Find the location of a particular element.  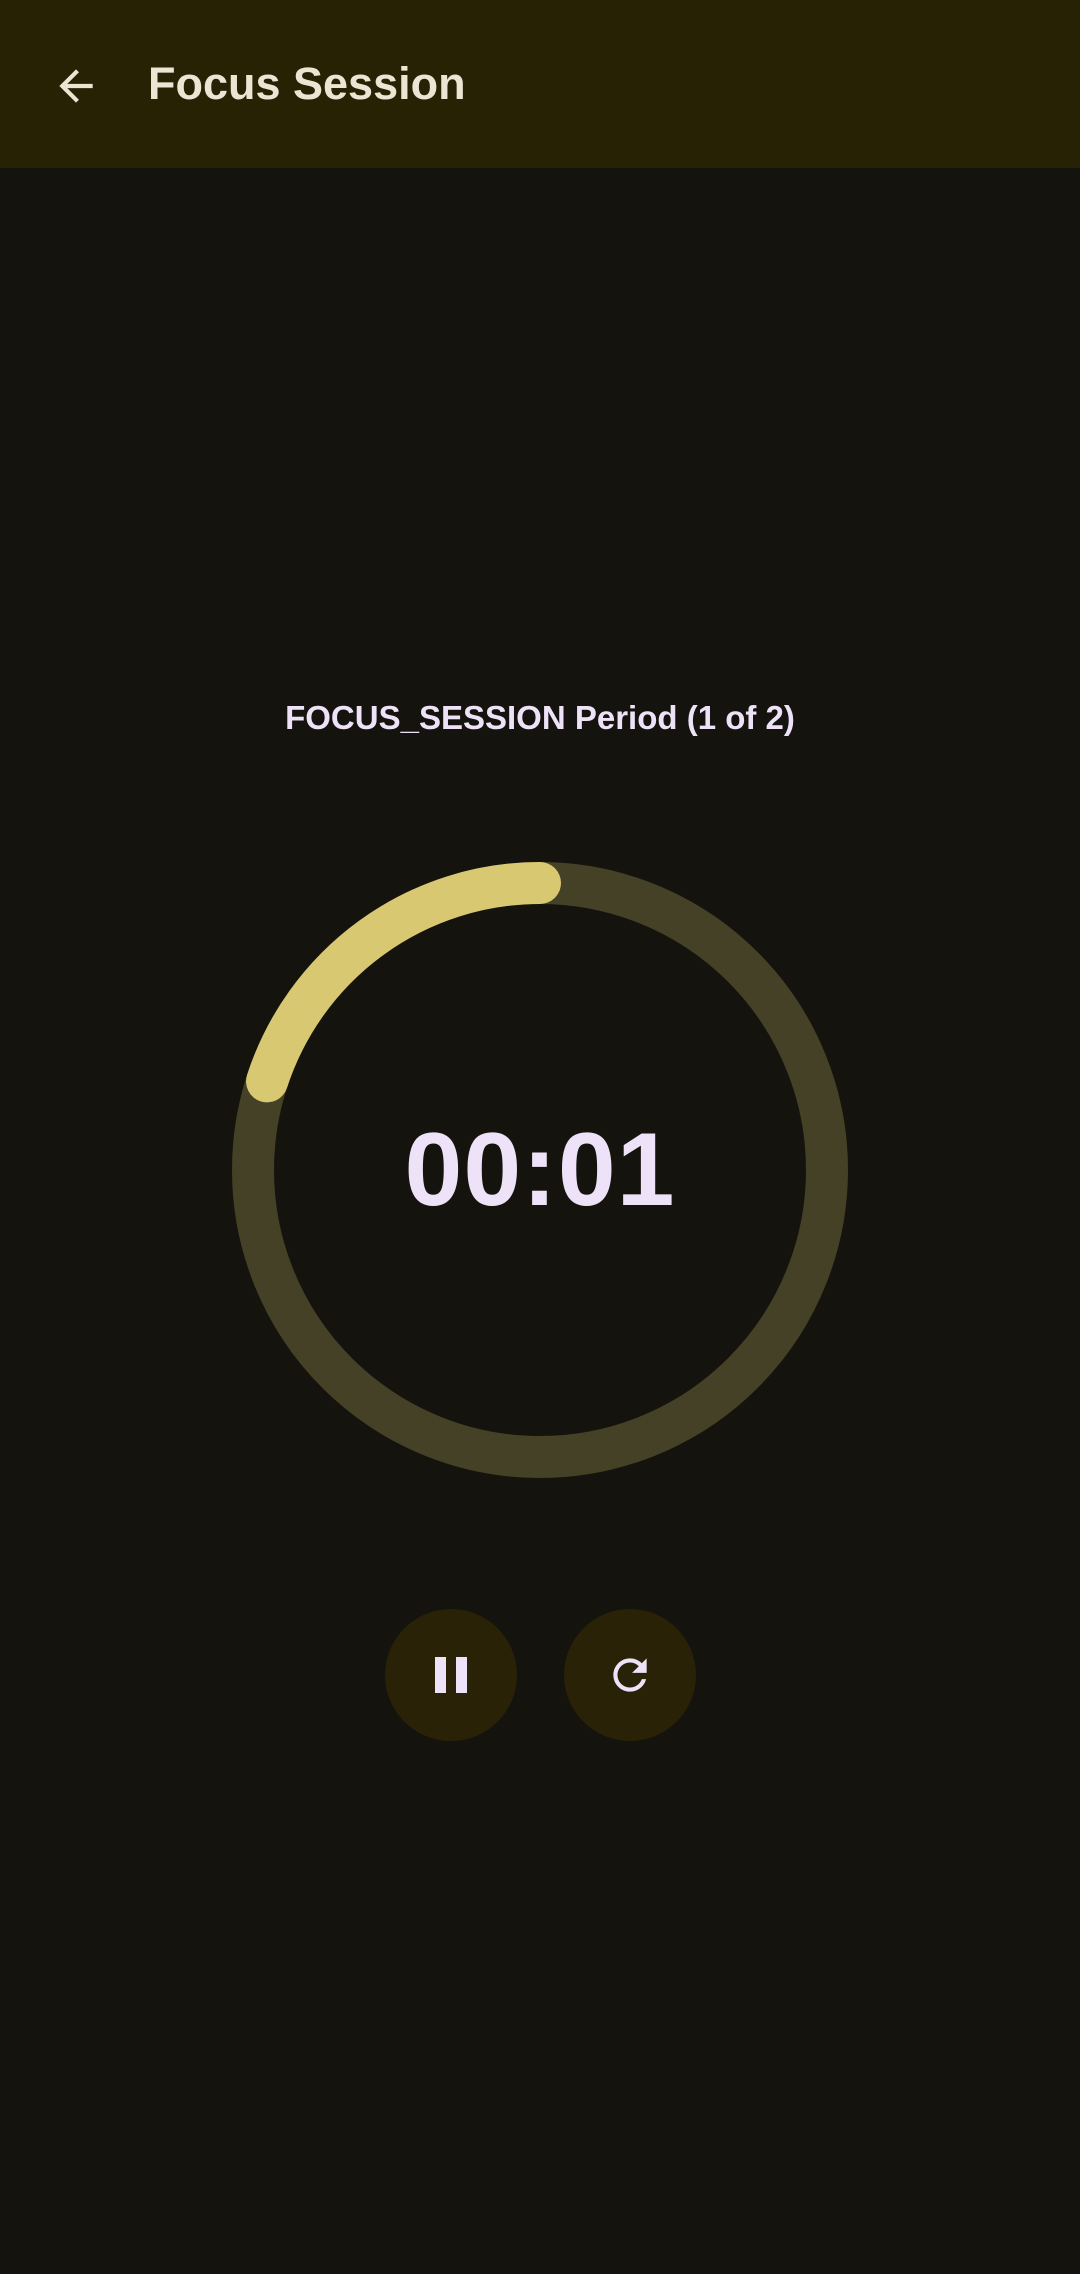

timer-display: 00:01 is located at coordinates (540, 1170).